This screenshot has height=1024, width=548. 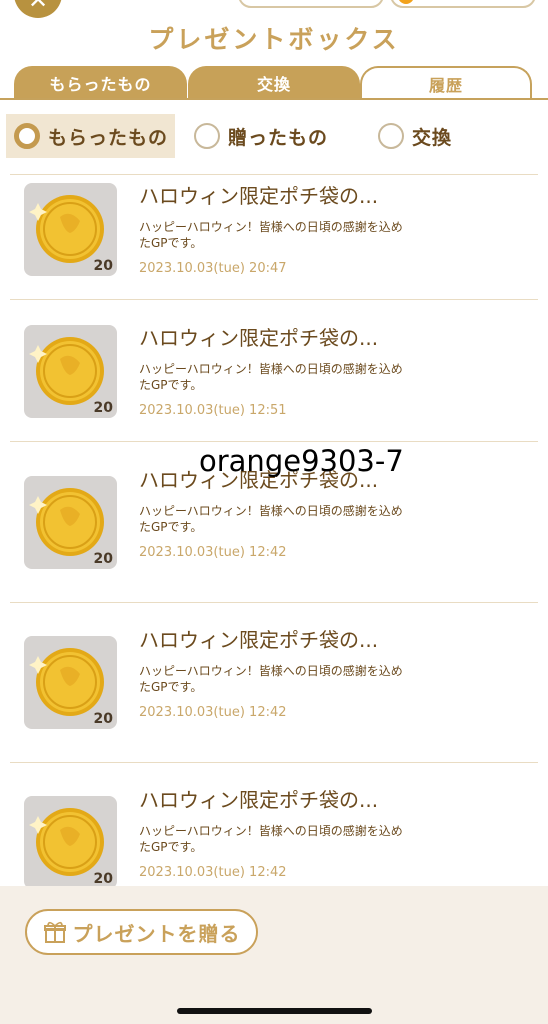 What do you see at coordinates (274, 99) in the screenshot?
I see `tab-underline` at bounding box center [274, 99].